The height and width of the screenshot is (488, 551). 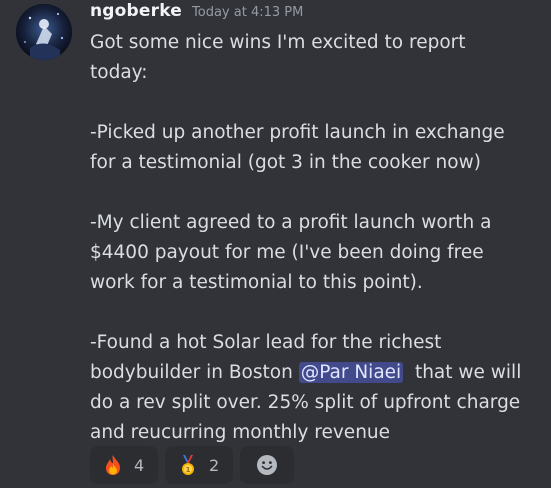 What do you see at coordinates (247, 12) in the screenshot?
I see `message-timestamp: Today at 4:13 PM` at bounding box center [247, 12].